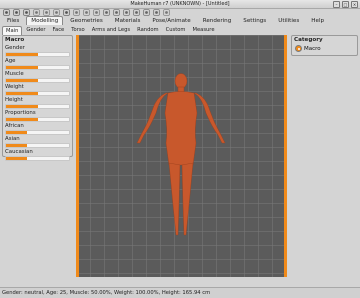 The height and width of the screenshot is (298, 360). What do you see at coordinates (14, 87) in the screenshot?
I see `slider-label: Weight` at bounding box center [14, 87].